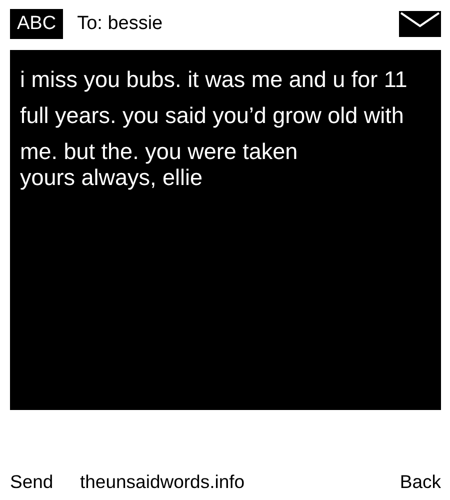 The height and width of the screenshot is (500, 450). Describe the element at coordinates (163, 482) in the screenshot. I see `website-label: theunsaidwords.info` at that location.